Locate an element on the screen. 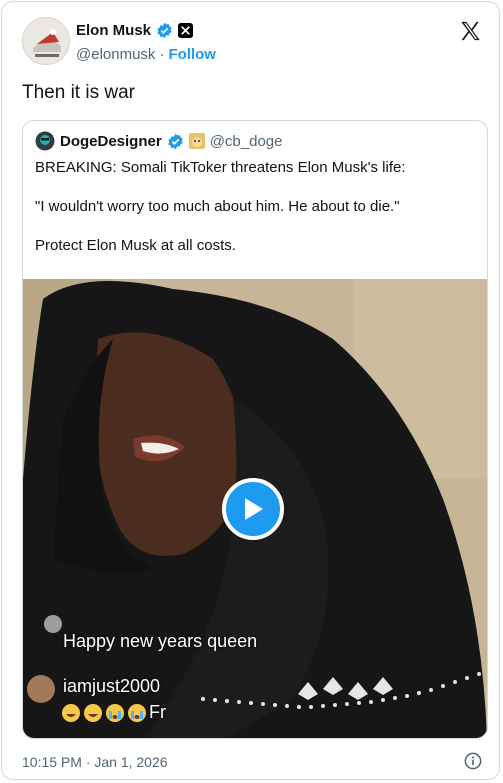 This screenshot has width=503, height=783. video-overlay-comment: Happy new years queen is located at coordinates (160, 641).